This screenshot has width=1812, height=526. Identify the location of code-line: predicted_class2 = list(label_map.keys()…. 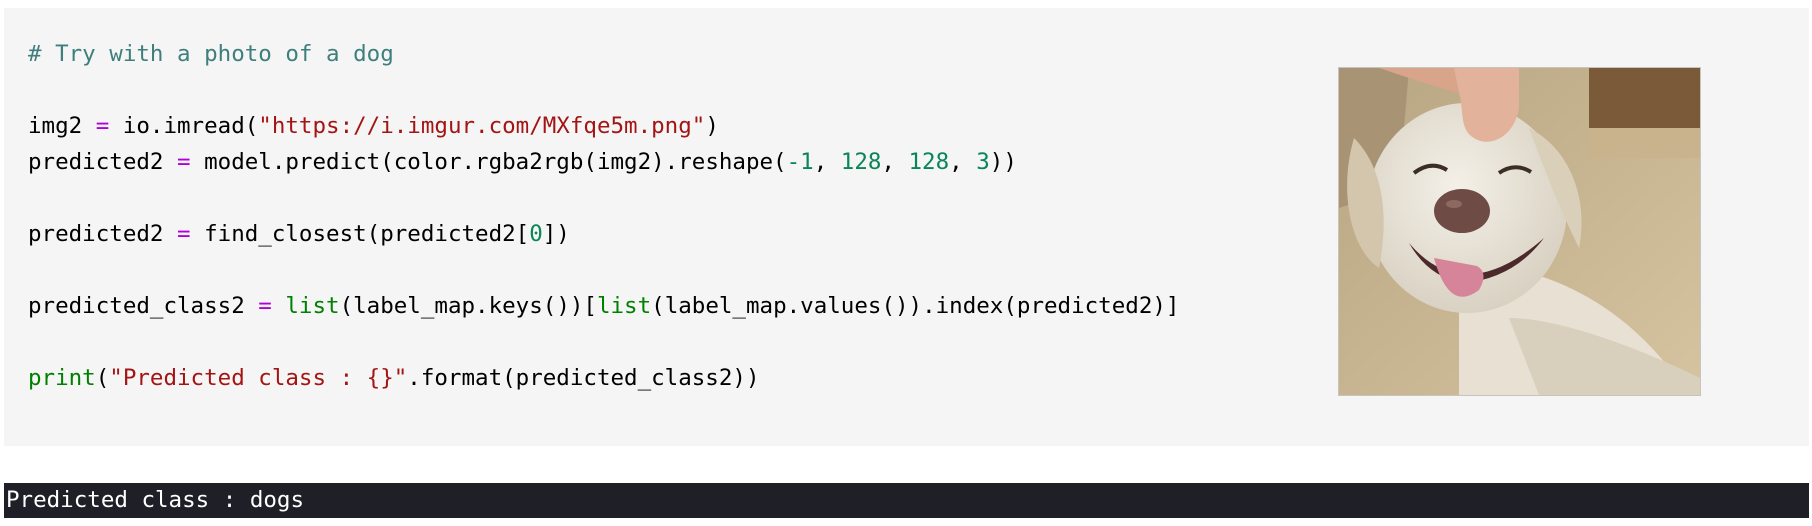
(603, 306).